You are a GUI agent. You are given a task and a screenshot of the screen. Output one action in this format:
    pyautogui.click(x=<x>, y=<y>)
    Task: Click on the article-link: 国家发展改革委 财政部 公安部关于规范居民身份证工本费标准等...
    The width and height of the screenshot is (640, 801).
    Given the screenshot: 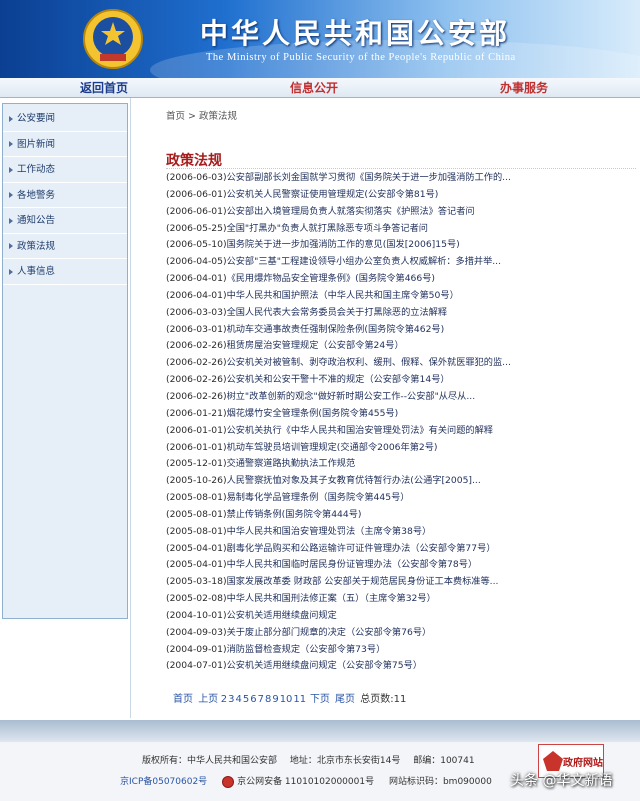 What is the action you would take?
    pyautogui.click(x=363, y=581)
    